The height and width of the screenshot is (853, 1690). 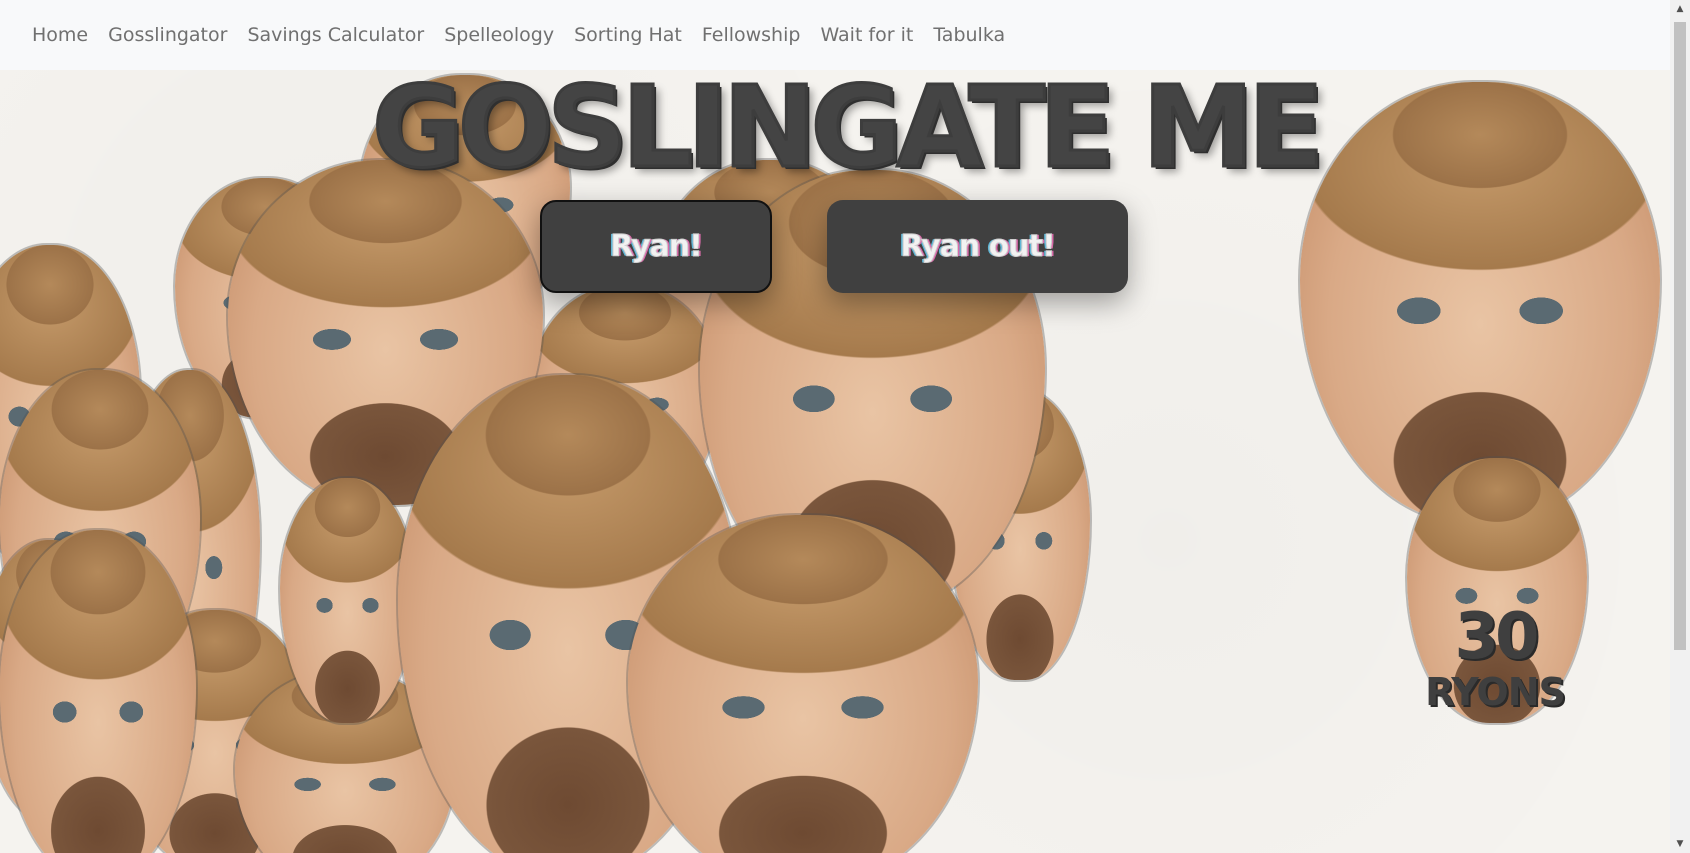 What do you see at coordinates (335, 35) in the screenshot?
I see `nav-savings-calculator-link: Savings Calculator` at bounding box center [335, 35].